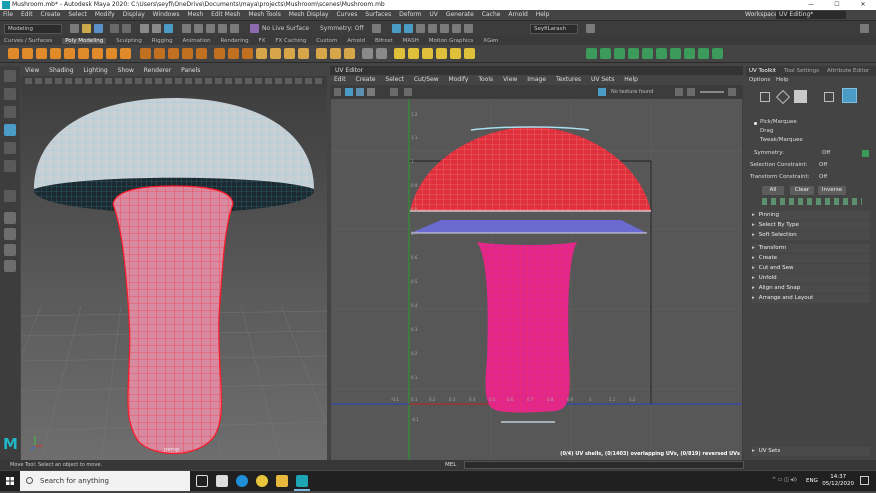  I want to click on planar-uv-icon, so click(367, 53).